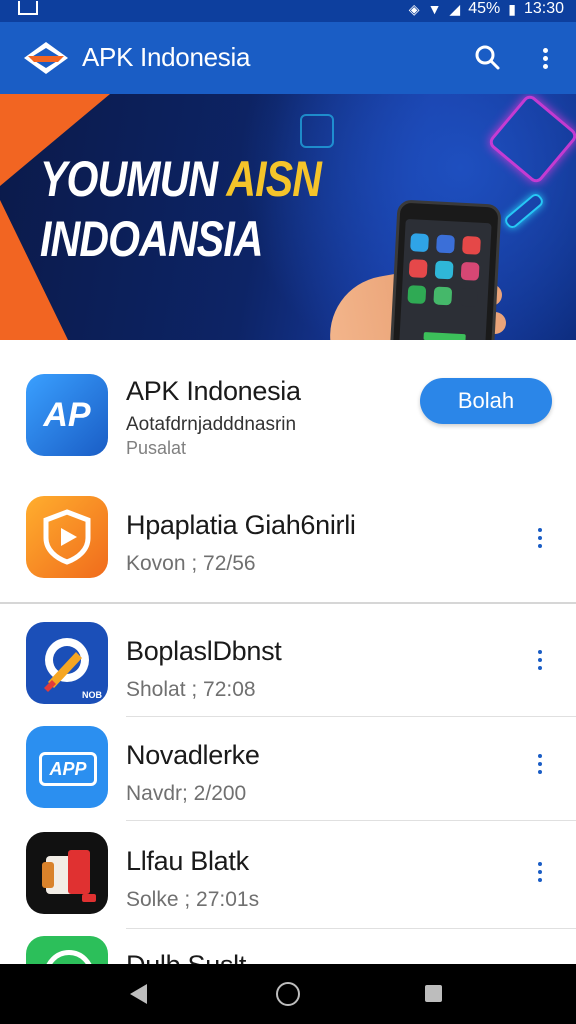 The image size is (576, 1024). What do you see at coordinates (546, 58) in the screenshot?
I see `overflow-menu-button` at bounding box center [546, 58].